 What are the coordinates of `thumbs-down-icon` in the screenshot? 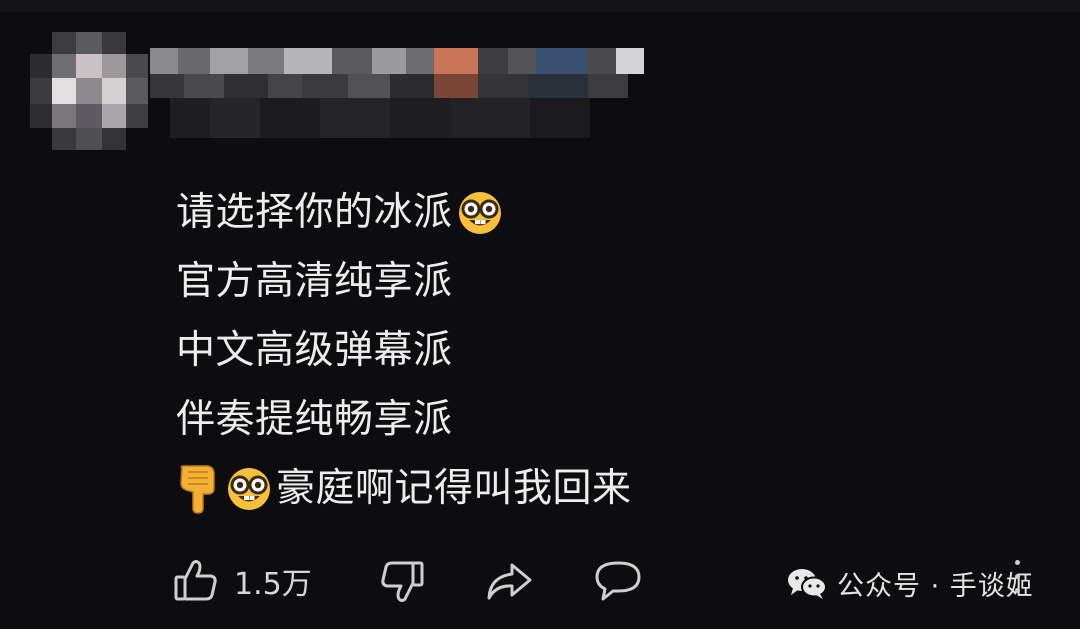 It's located at (402, 581).